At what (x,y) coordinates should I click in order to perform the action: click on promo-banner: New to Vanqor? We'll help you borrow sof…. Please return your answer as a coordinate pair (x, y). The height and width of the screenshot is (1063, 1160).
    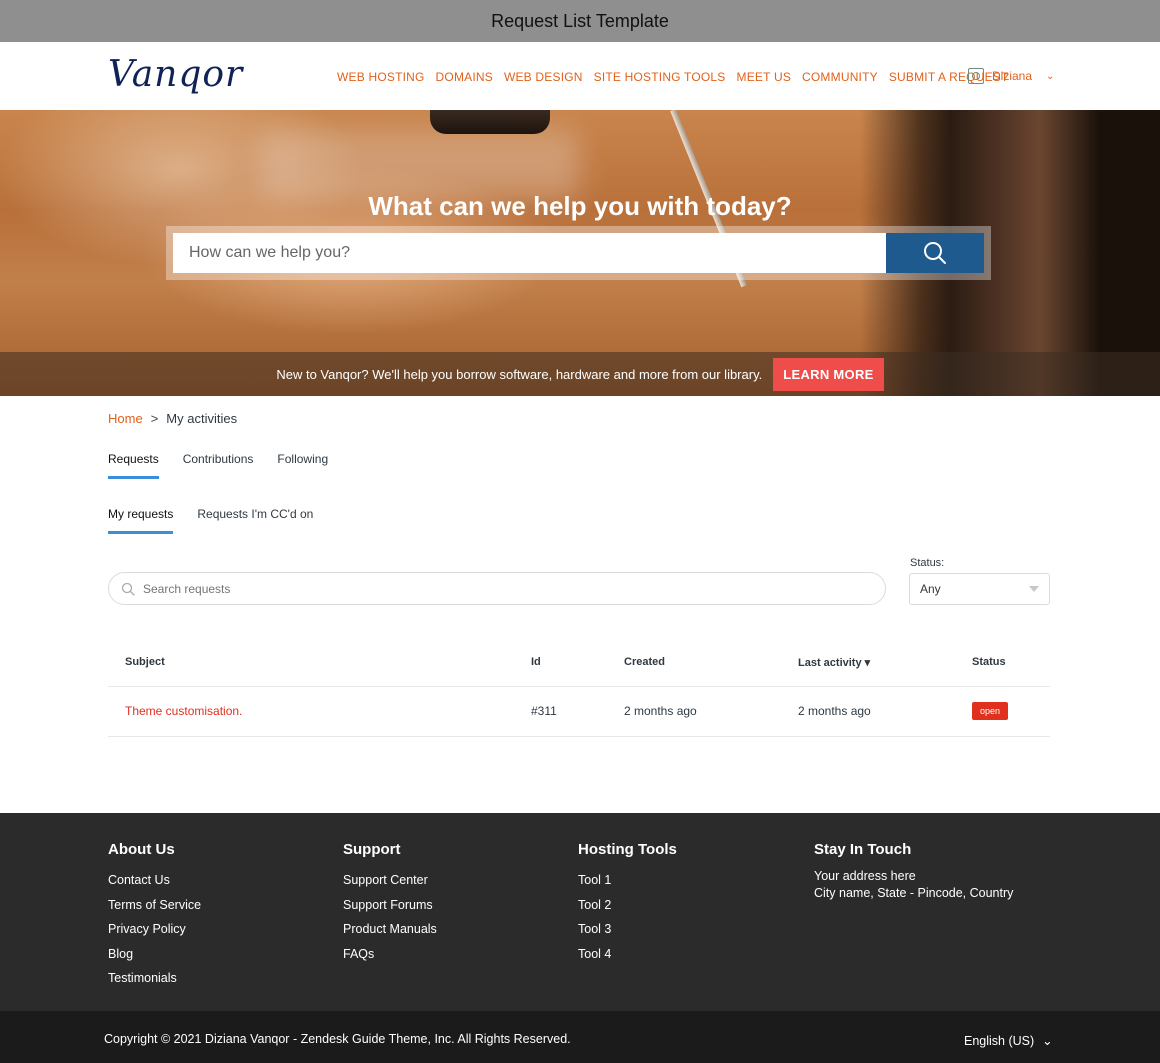
    Looking at the image, I should click on (580, 374).